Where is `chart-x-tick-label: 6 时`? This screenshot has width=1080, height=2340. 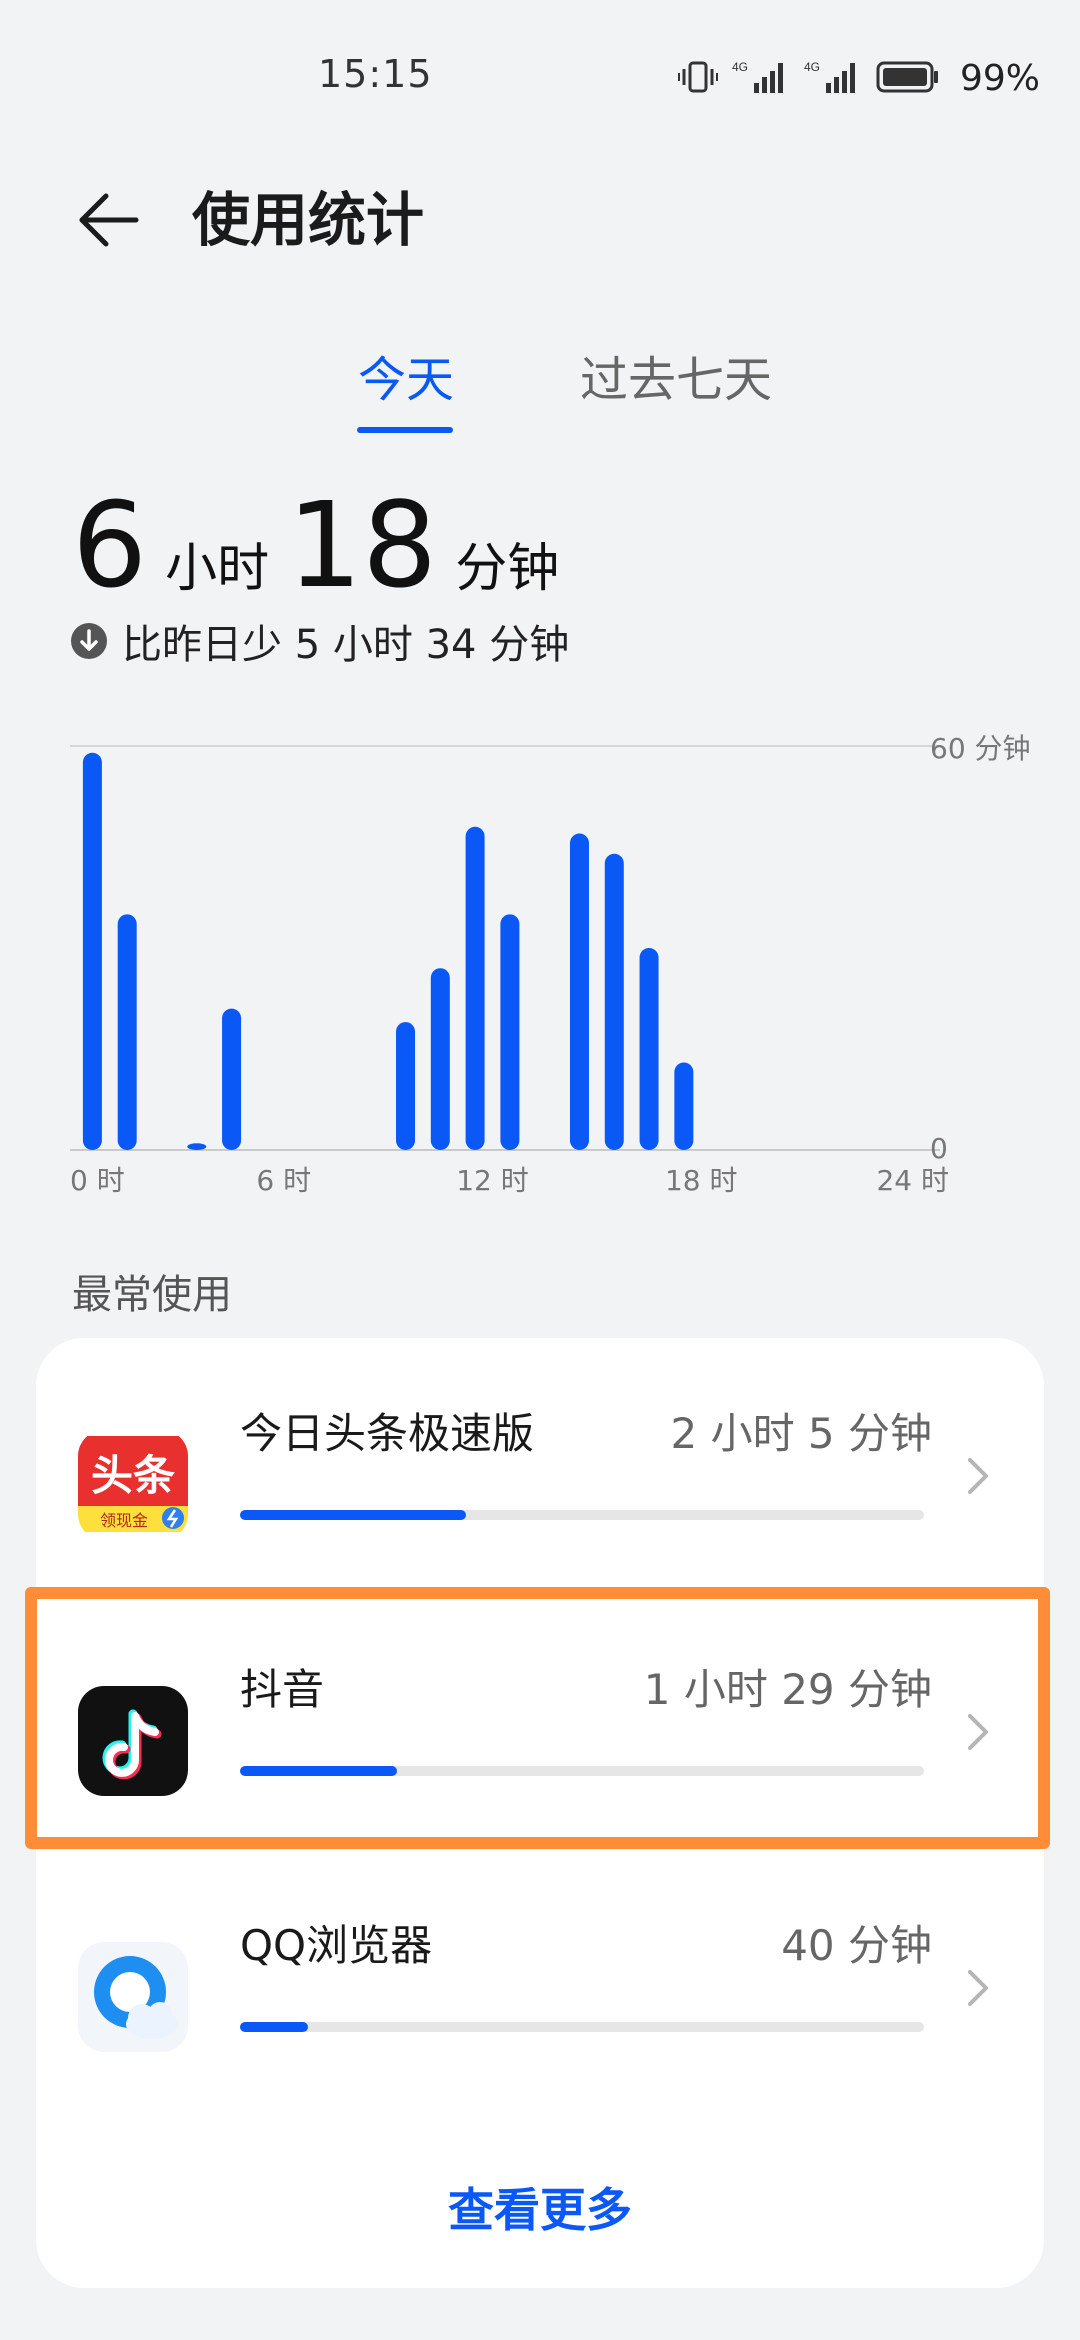
chart-x-tick-label: 6 时 is located at coordinates (283, 1180).